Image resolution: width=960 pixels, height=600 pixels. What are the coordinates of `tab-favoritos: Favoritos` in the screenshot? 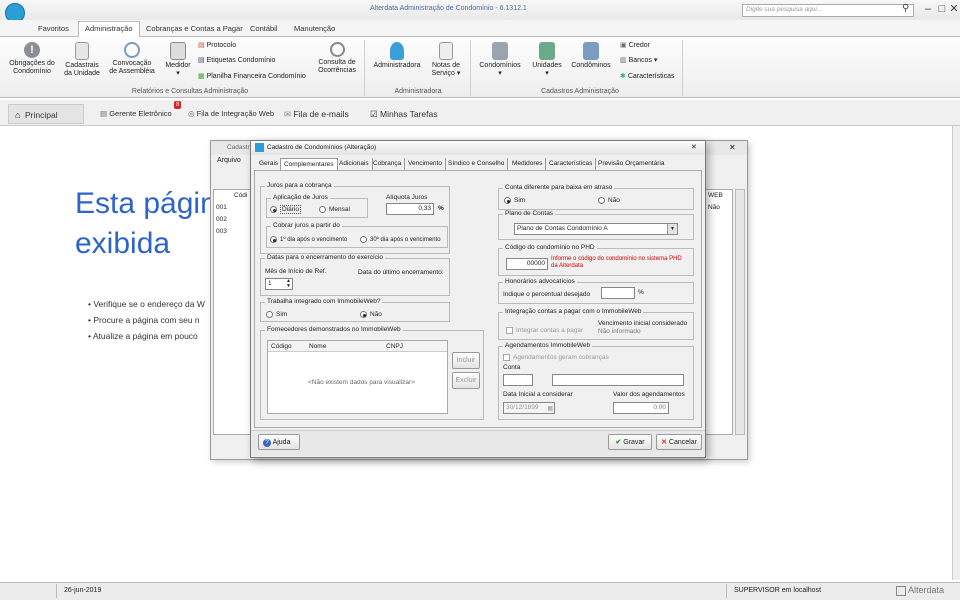 It's located at (53, 29).